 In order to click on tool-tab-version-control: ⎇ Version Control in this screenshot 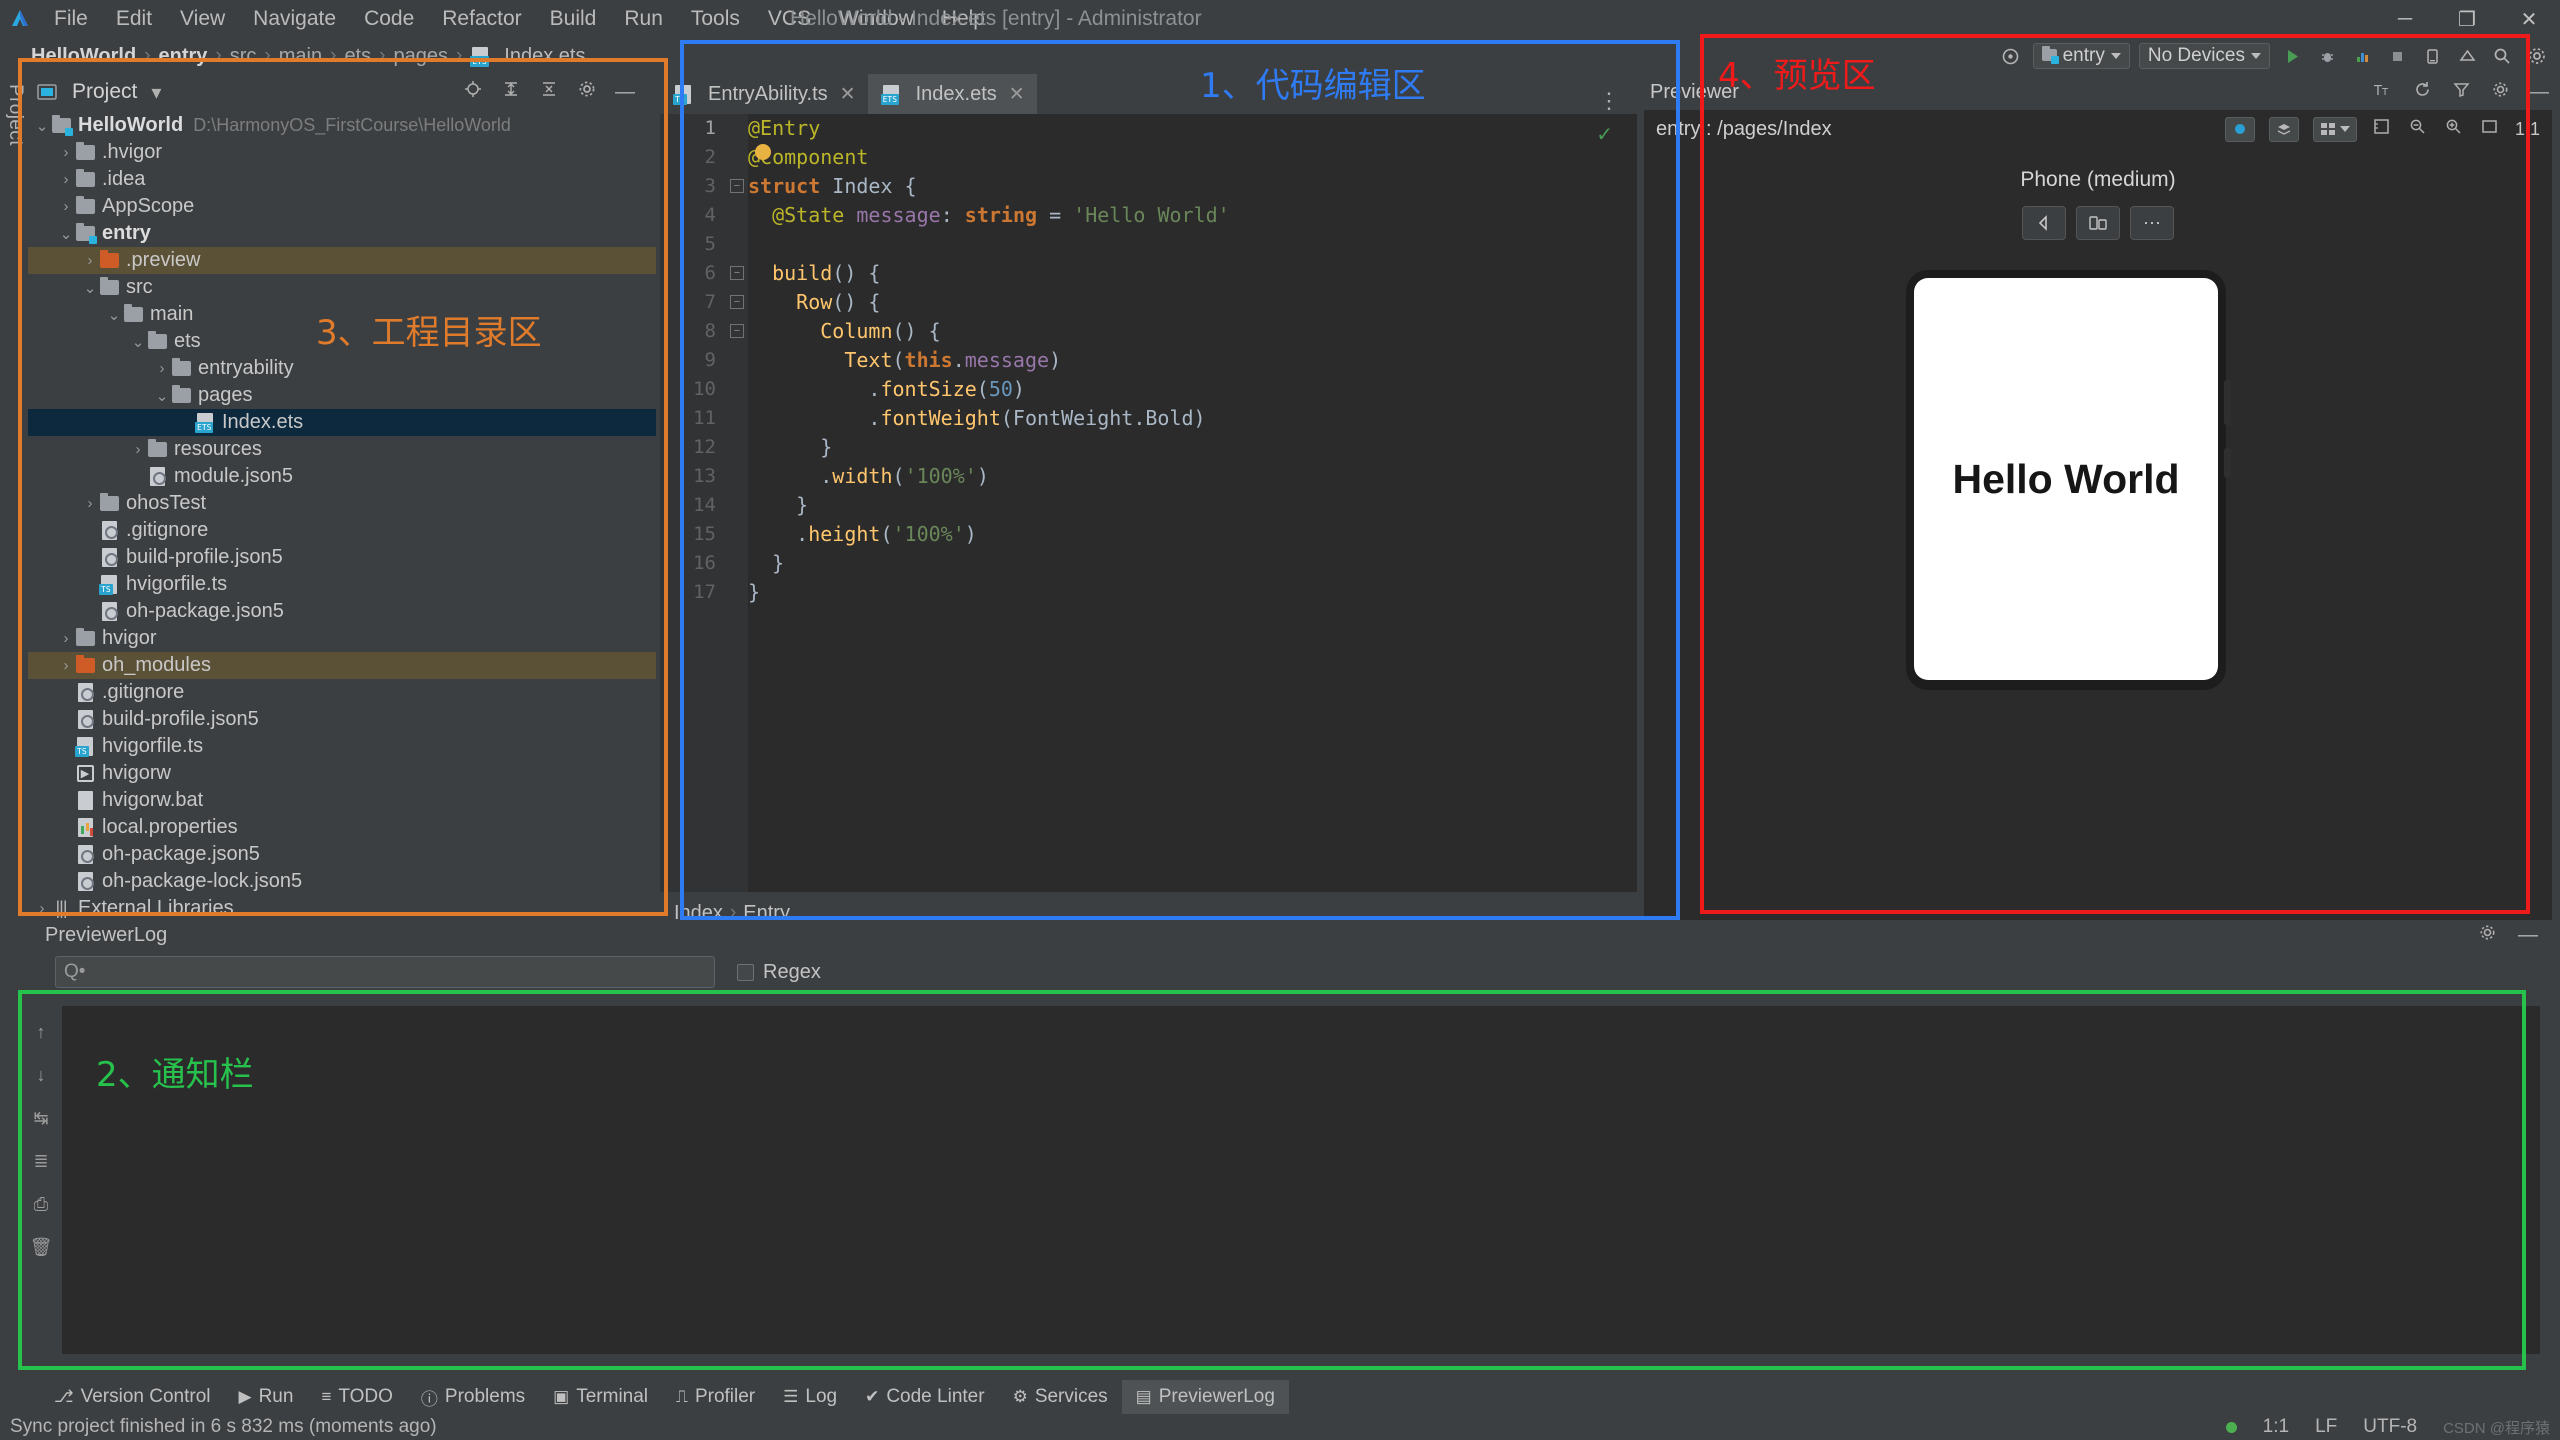, I will do `click(132, 1397)`.